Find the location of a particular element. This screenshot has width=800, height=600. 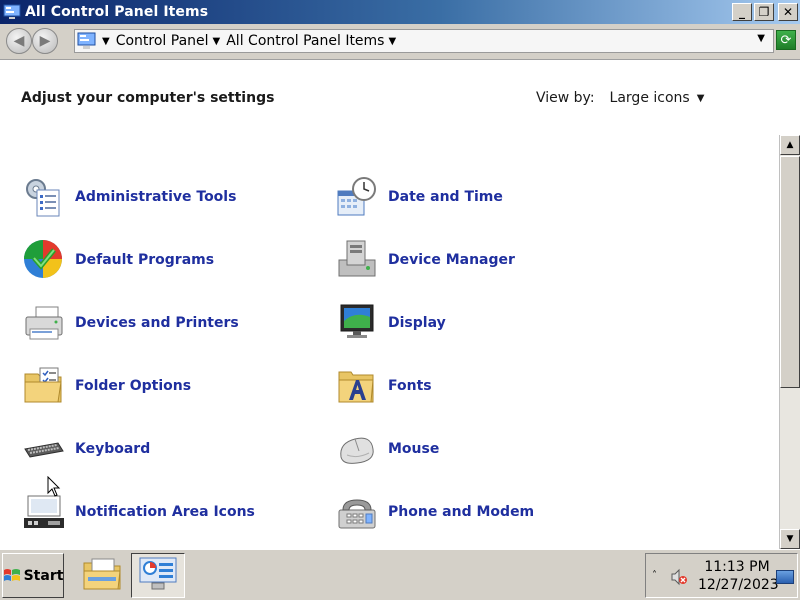

refresh-button: ⟳ is located at coordinates (786, 40).